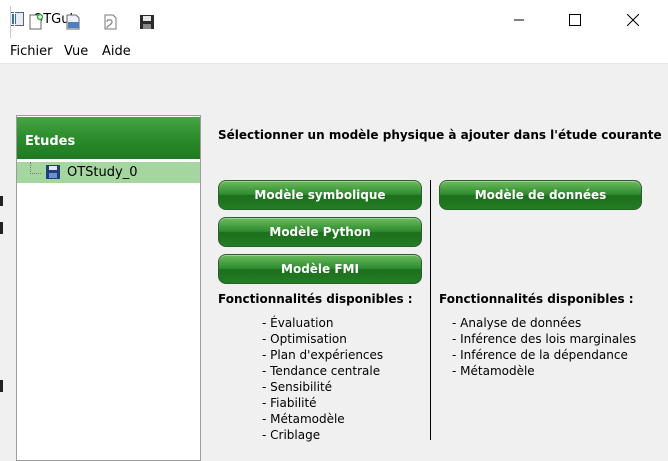  I want to click on import-python-icon, so click(110, 22).